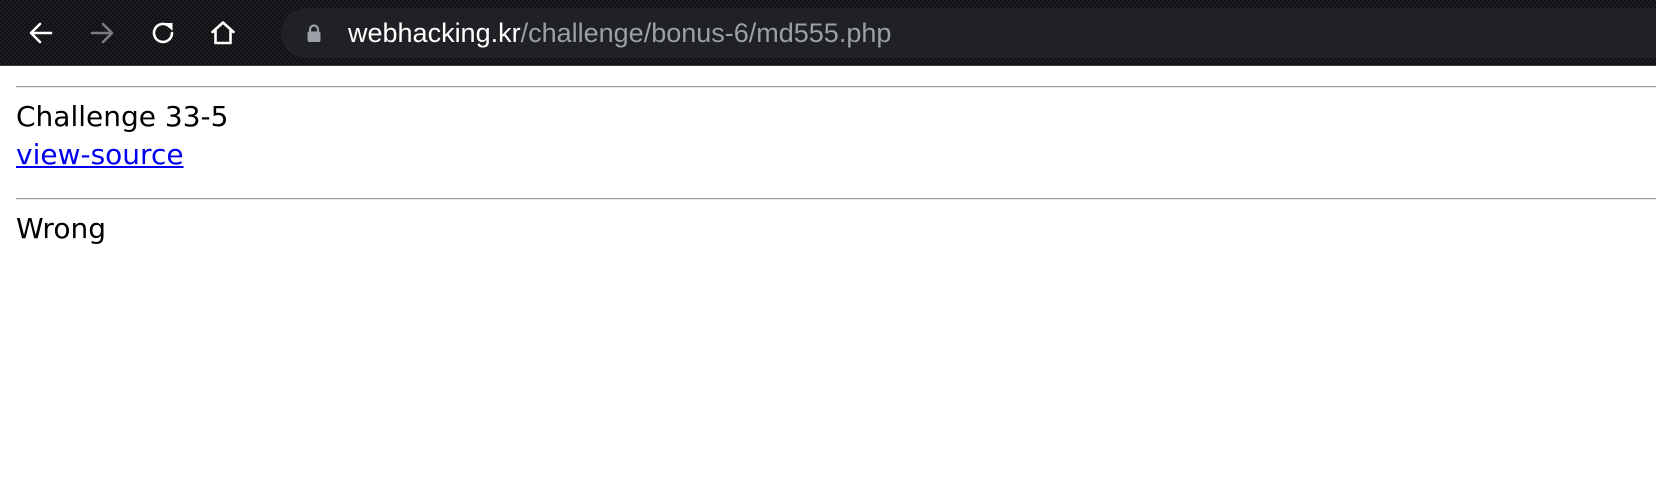 Image resolution: width=1656 pixels, height=492 pixels. I want to click on home-icon, so click(223, 33).